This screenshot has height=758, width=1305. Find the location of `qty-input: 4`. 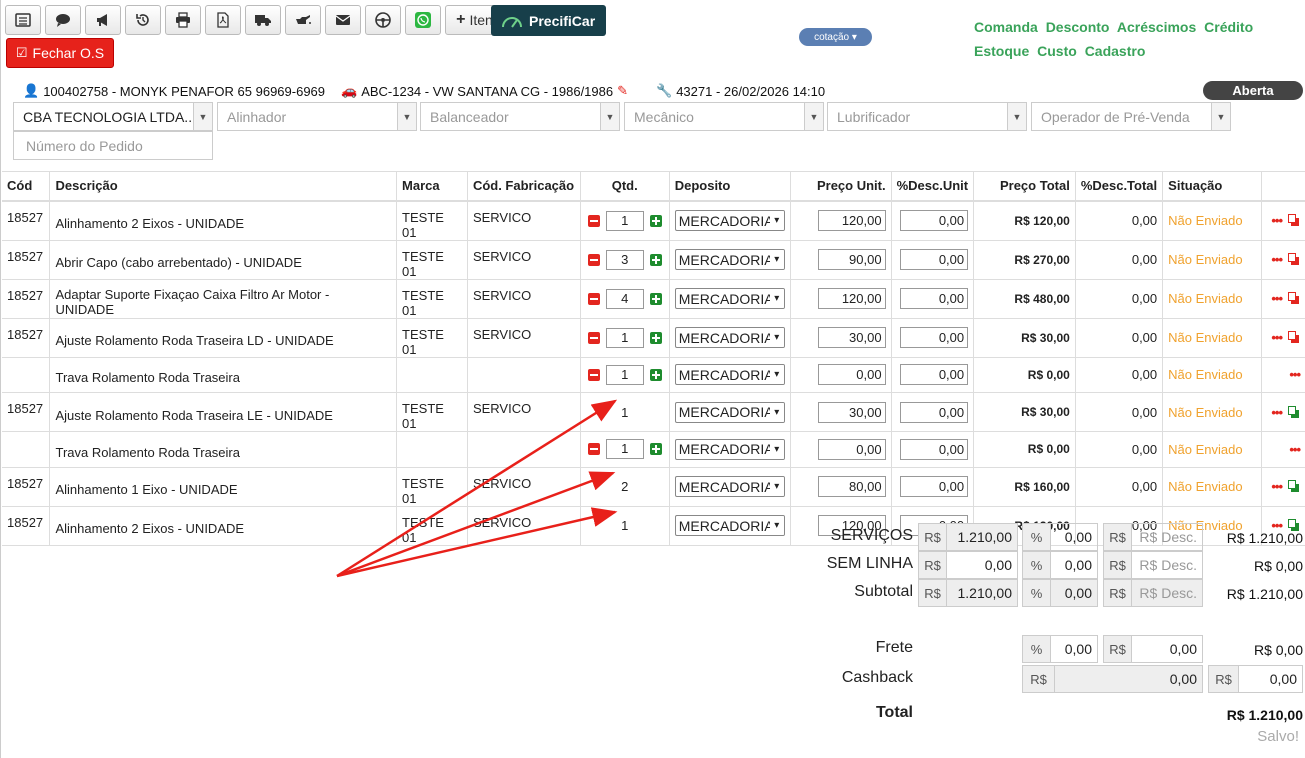

qty-input: 4 is located at coordinates (624, 298).